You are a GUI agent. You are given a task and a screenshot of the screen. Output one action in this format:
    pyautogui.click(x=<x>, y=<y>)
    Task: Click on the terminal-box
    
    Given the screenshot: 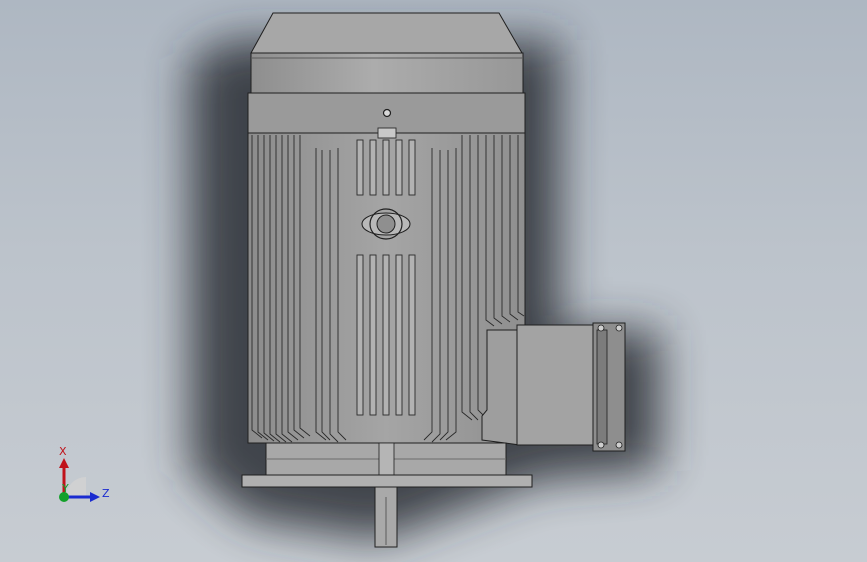 What is the action you would take?
    pyautogui.click(x=553, y=387)
    